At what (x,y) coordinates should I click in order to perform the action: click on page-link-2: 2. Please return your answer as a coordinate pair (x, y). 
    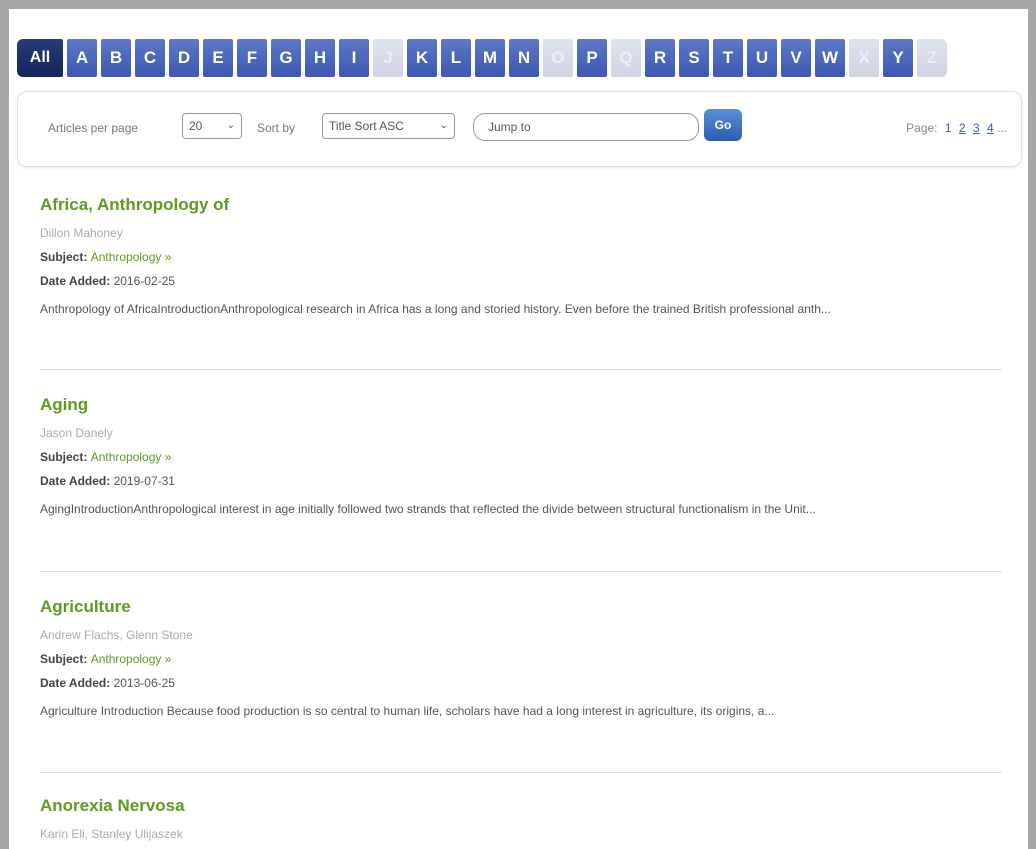
    Looking at the image, I should click on (962, 128).